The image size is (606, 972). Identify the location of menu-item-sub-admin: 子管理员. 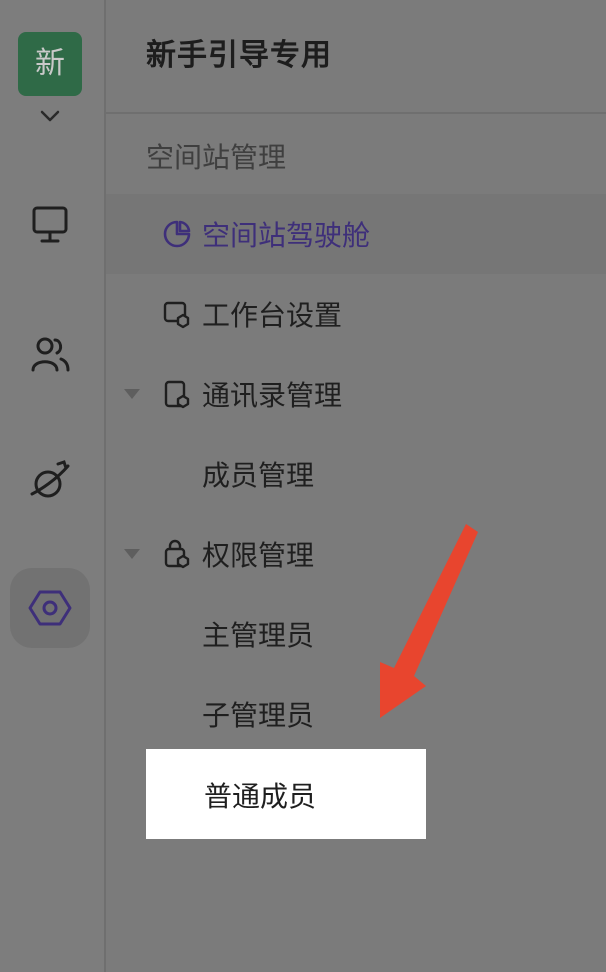
(356, 714).